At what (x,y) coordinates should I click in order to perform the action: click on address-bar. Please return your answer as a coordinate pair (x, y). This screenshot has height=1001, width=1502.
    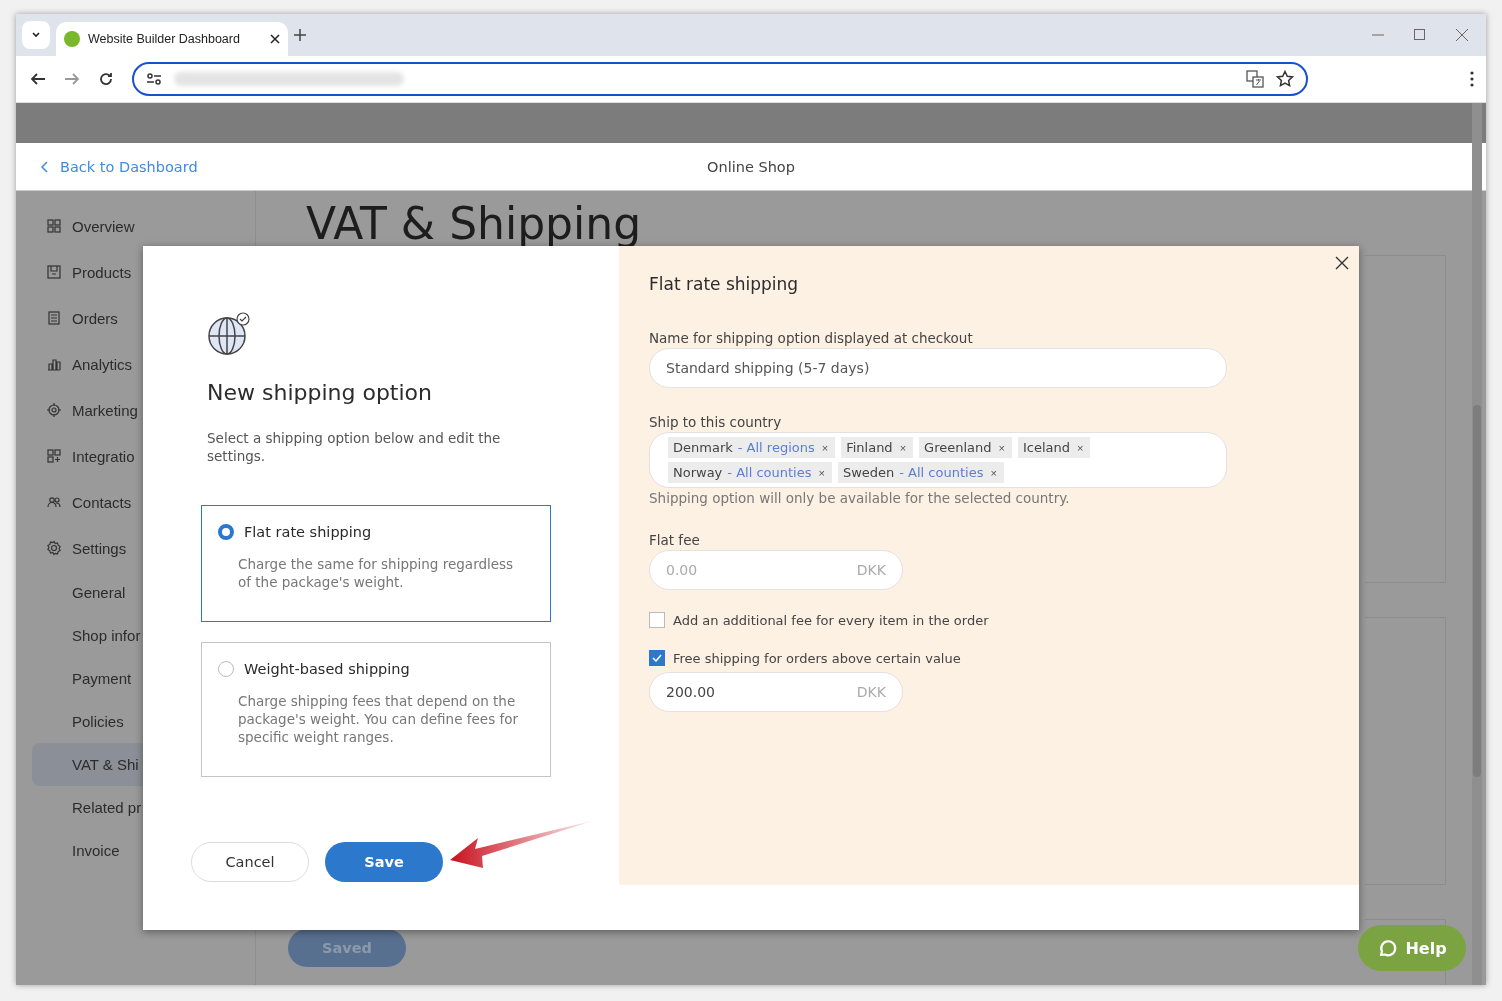
    Looking at the image, I should click on (720, 79).